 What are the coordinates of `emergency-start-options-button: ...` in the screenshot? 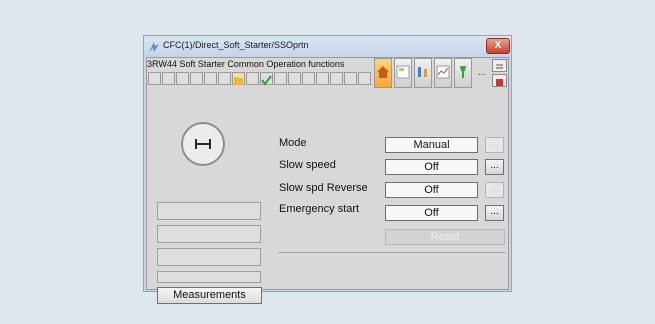 It's located at (494, 213).